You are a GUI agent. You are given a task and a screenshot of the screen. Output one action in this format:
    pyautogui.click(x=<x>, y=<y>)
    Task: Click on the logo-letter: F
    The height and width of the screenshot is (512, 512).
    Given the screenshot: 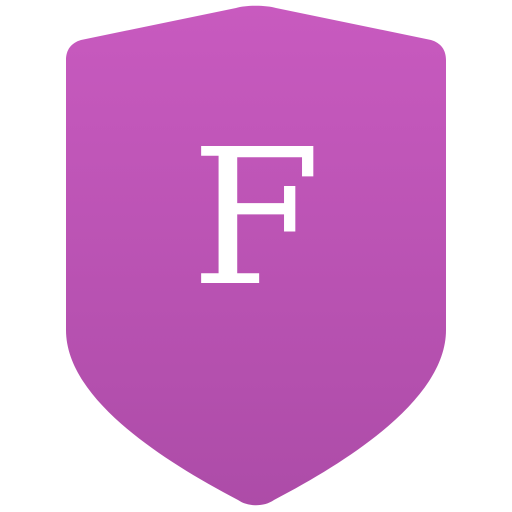 What is the action you would take?
    pyautogui.click(x=256, y=218)
    